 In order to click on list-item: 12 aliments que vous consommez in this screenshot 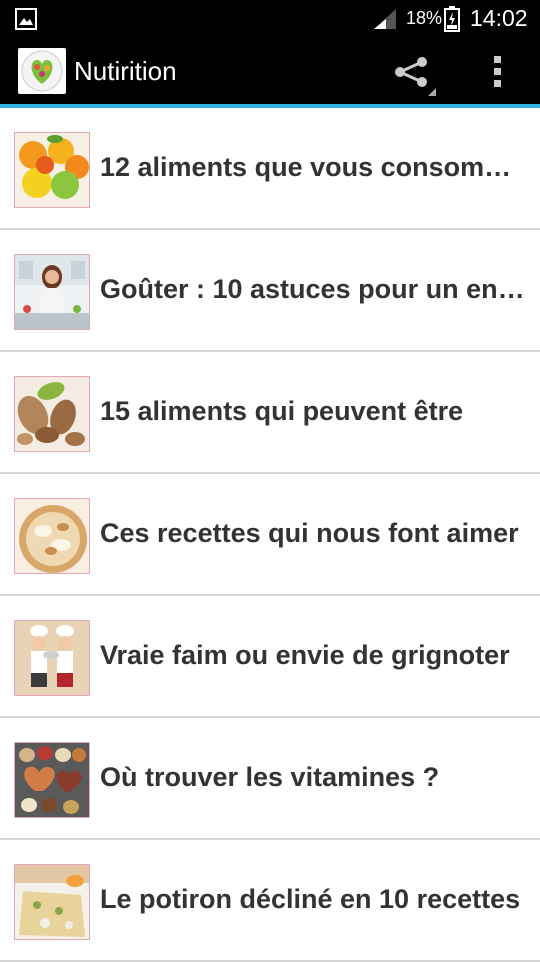, I will do `click(270, 169)`.